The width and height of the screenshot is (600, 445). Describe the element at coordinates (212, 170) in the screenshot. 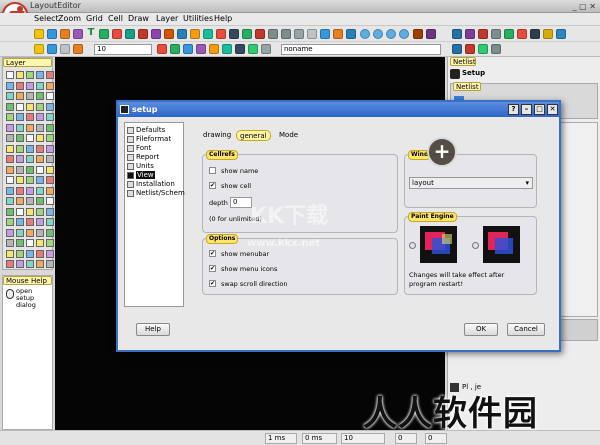

I see `show-name-checkbox` at that location.